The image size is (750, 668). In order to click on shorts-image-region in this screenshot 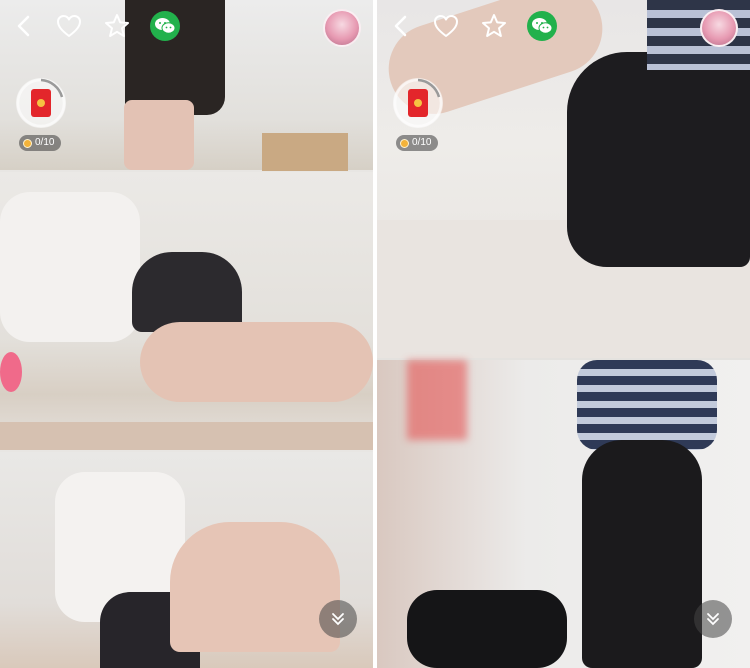, I will do `click(187, 292)`.